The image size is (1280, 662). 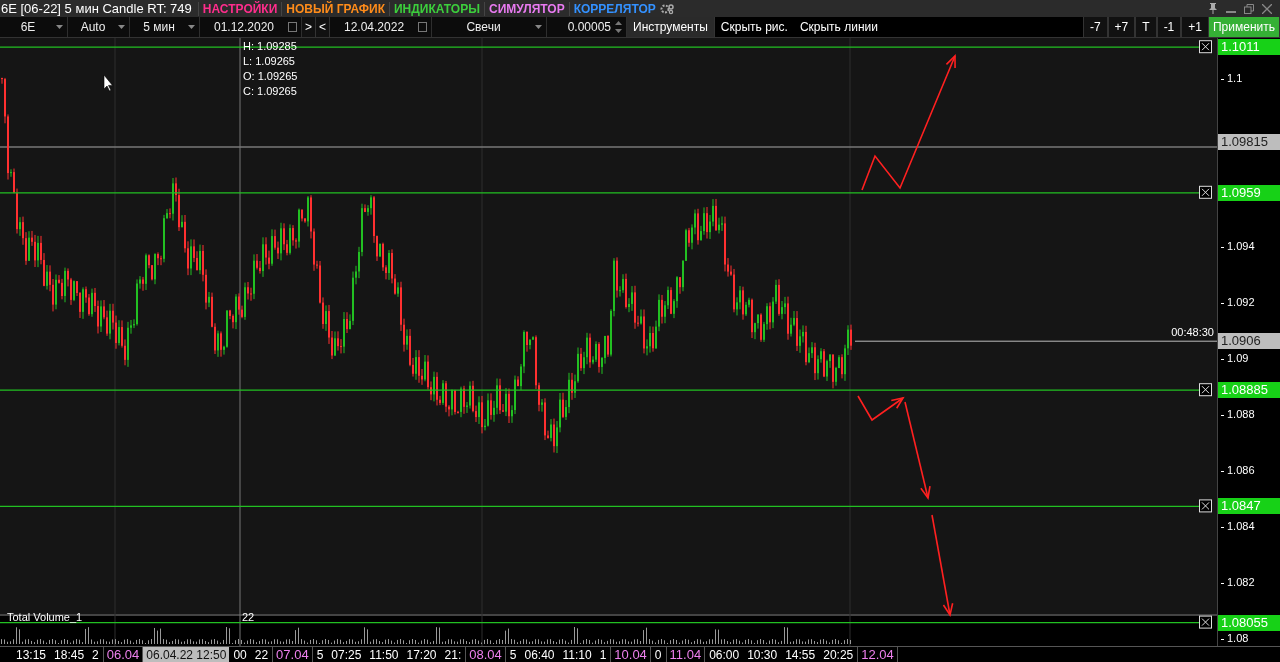 I want to click on spinner-icon, so click(x=619, y=27).